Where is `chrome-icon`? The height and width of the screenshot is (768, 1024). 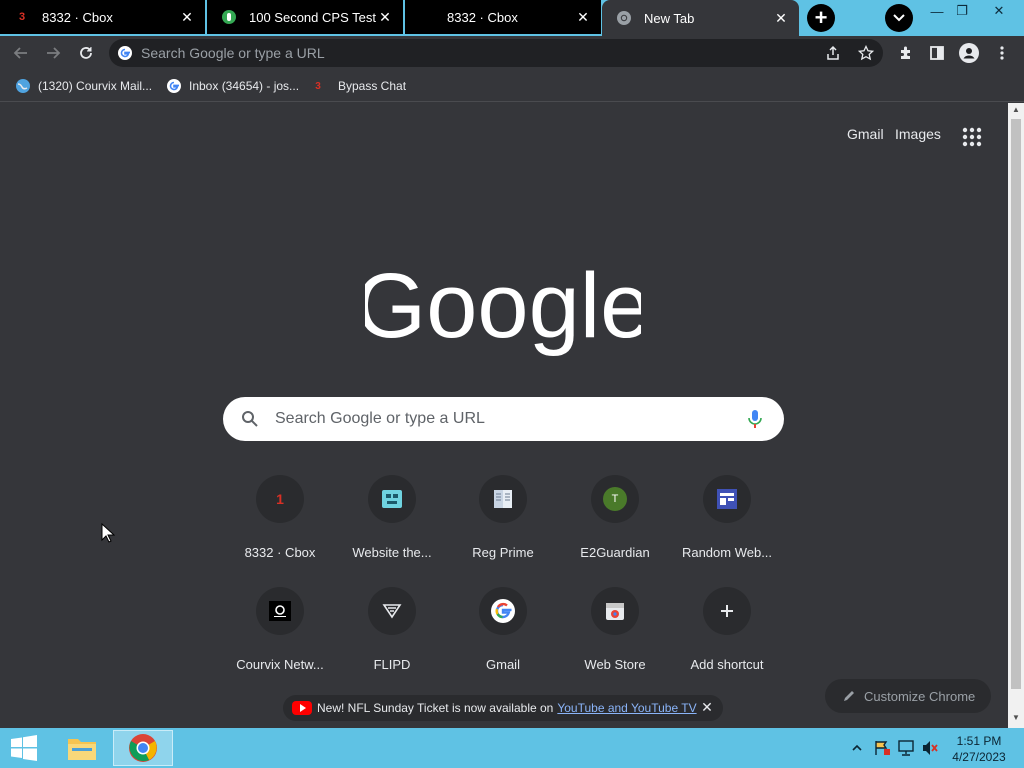 chrome-icon is located at coordinates (624, 18).